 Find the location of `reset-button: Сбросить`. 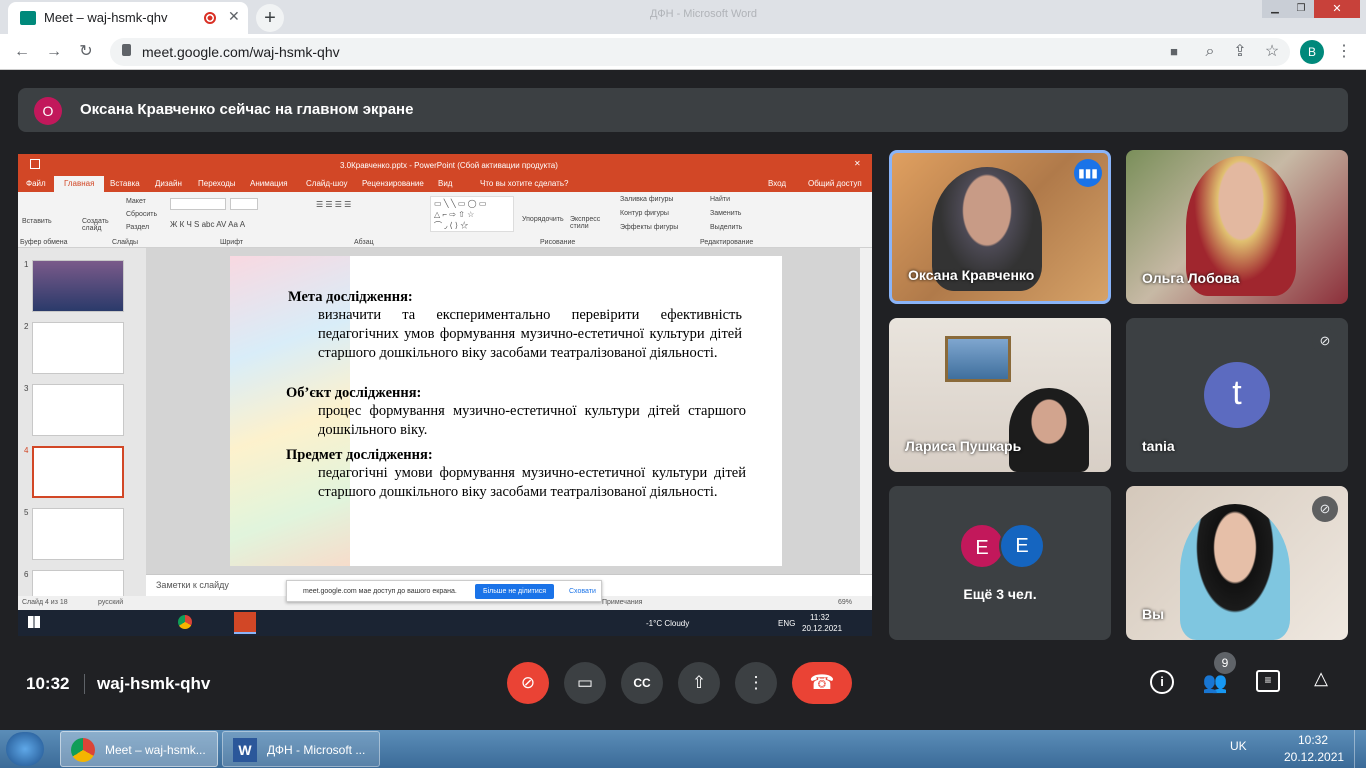

reset-button: Сбросить is located at coordinates (141, 214).